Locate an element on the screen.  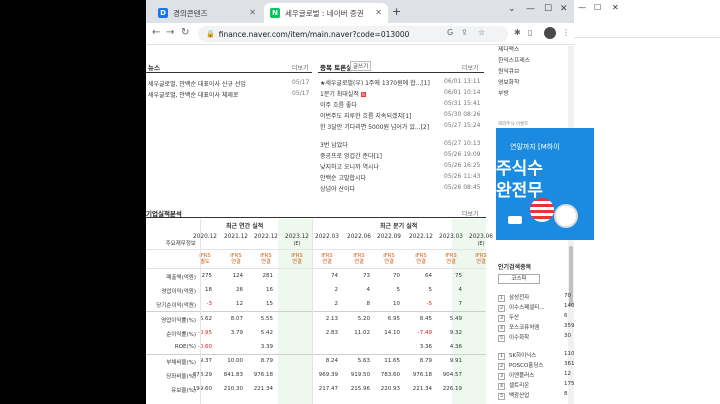
value-cell: 2.13 is located at coordinates (331, 319).